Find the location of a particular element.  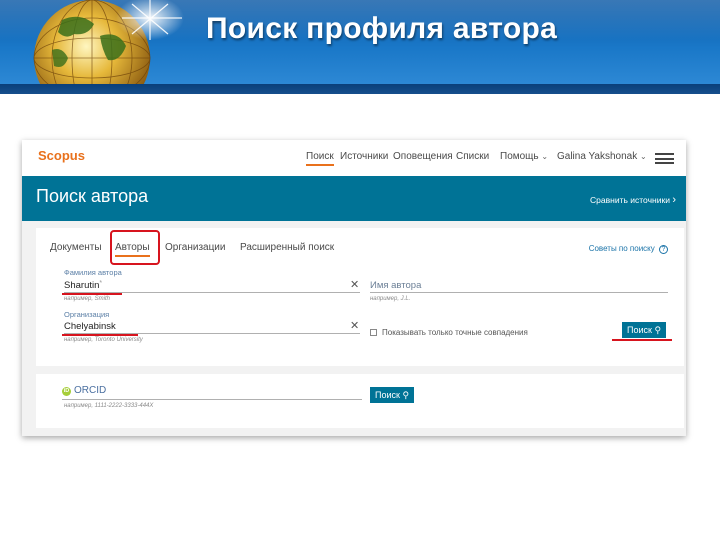

scopus-logo: Scopus is located at coordinates (61, 155).